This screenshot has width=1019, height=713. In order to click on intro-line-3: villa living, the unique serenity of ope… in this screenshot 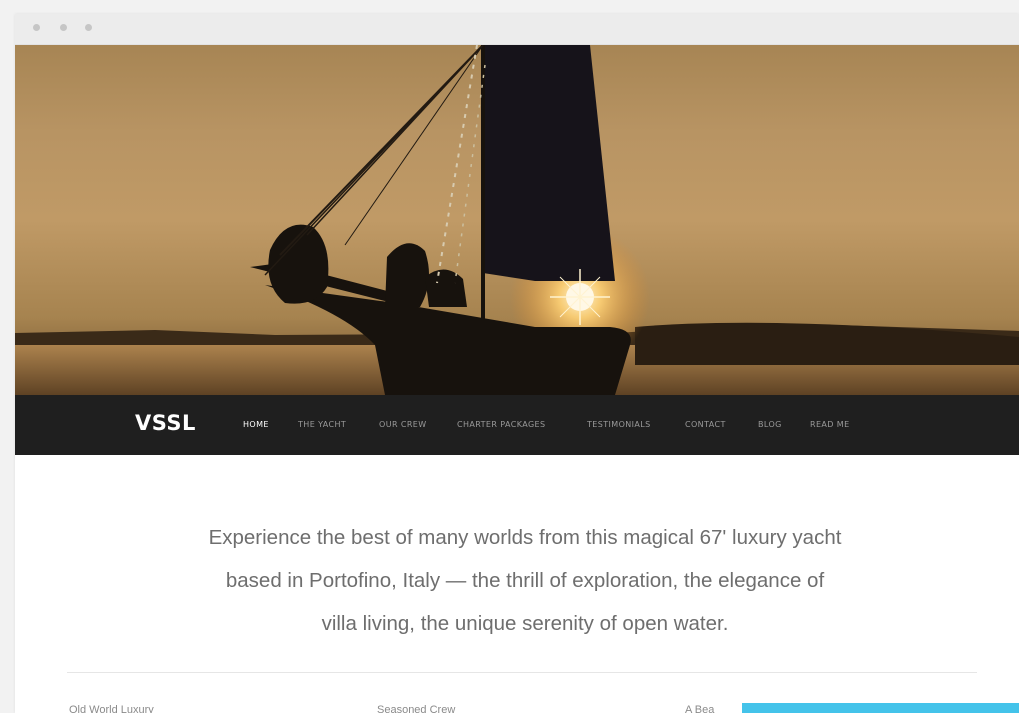, I will do `click(525, 623)`.